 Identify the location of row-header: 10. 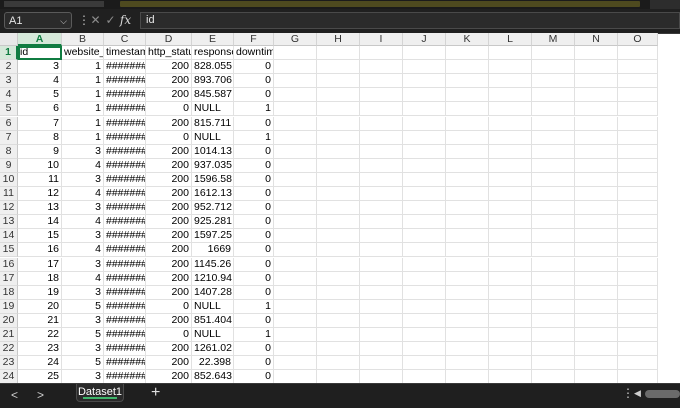
(9, 179).